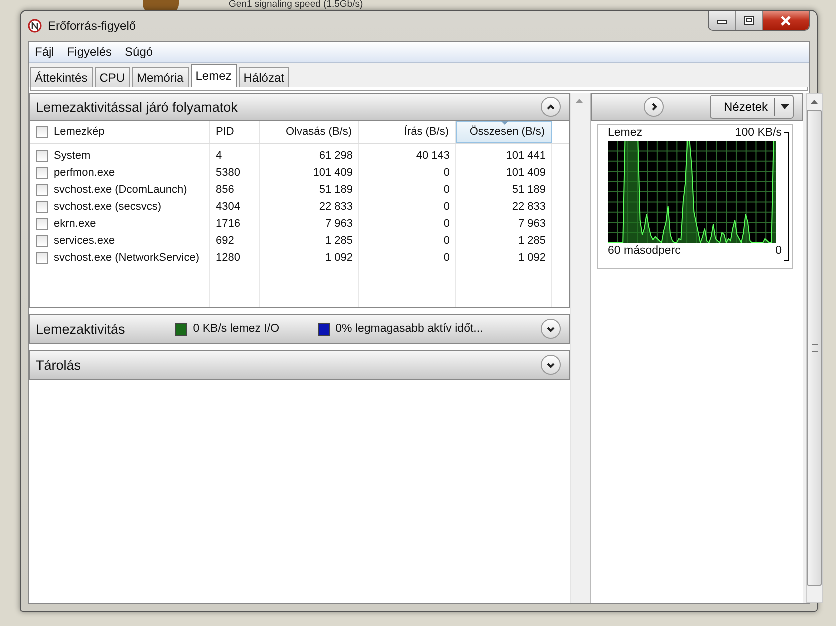 The height and width of the screenshot is (626, 836). What do you see at coordinates (85, 172) in the screenshot?
I see `table-cell: perfmon.exe` at bounding box center [85, 172].